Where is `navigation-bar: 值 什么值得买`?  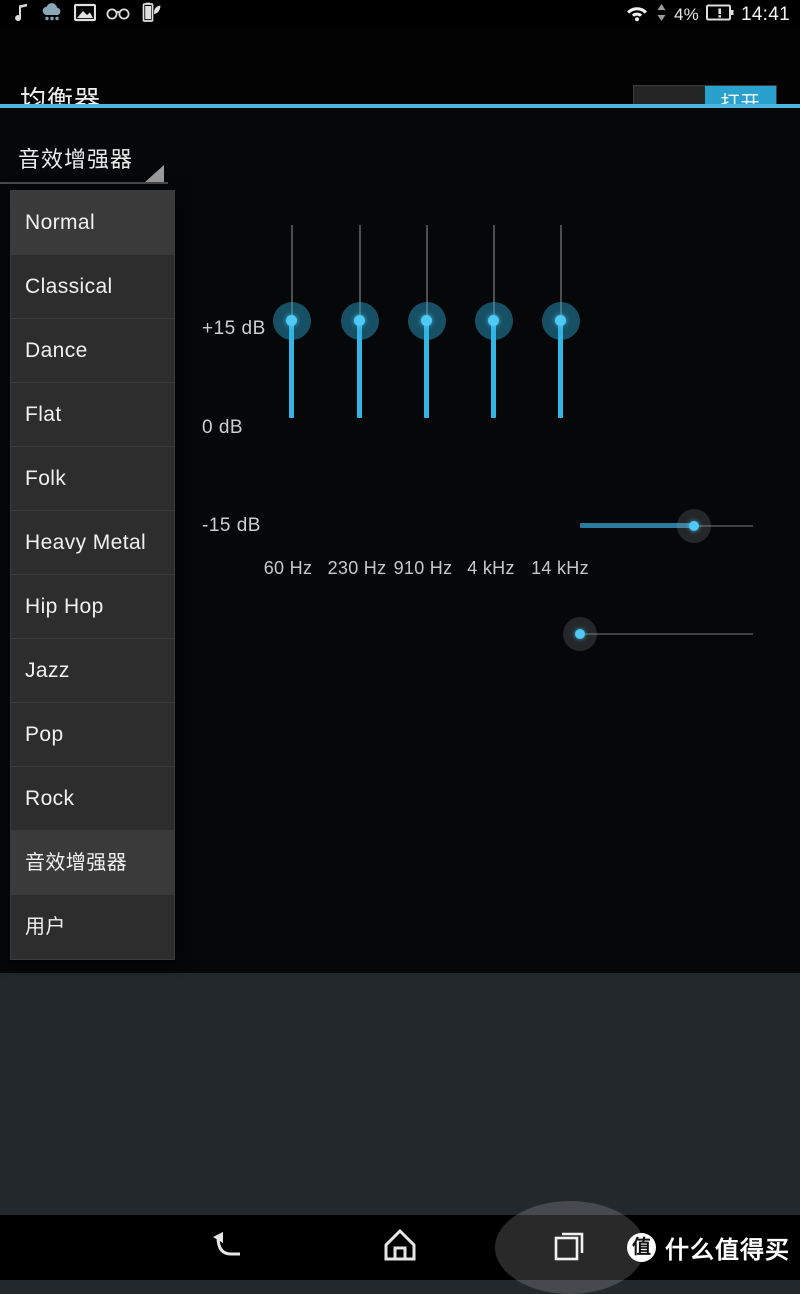 navigation-bar: 值 什么值得买 is located at coordinates (400, 1247).